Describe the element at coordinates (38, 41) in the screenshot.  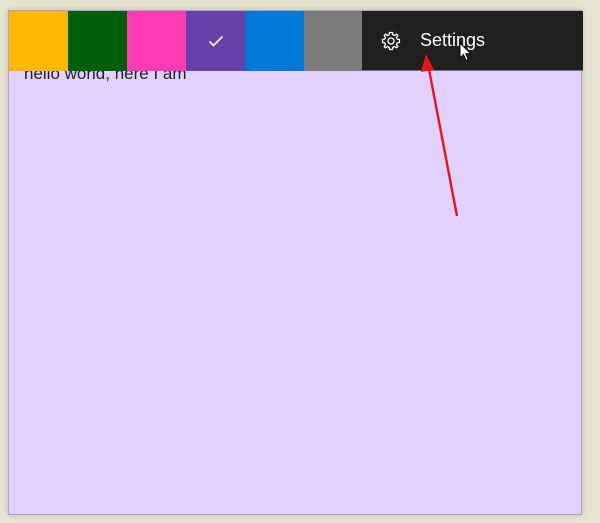
I see `color-swatch-yellow` at that location.